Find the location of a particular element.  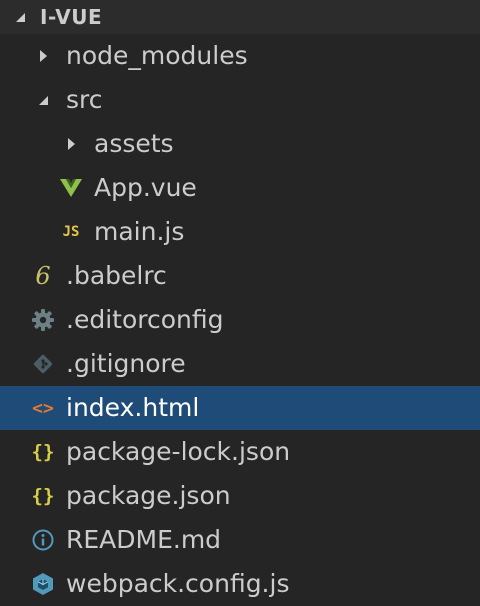

tree-item-label: .babelrc is located at coordinates (116, 275).